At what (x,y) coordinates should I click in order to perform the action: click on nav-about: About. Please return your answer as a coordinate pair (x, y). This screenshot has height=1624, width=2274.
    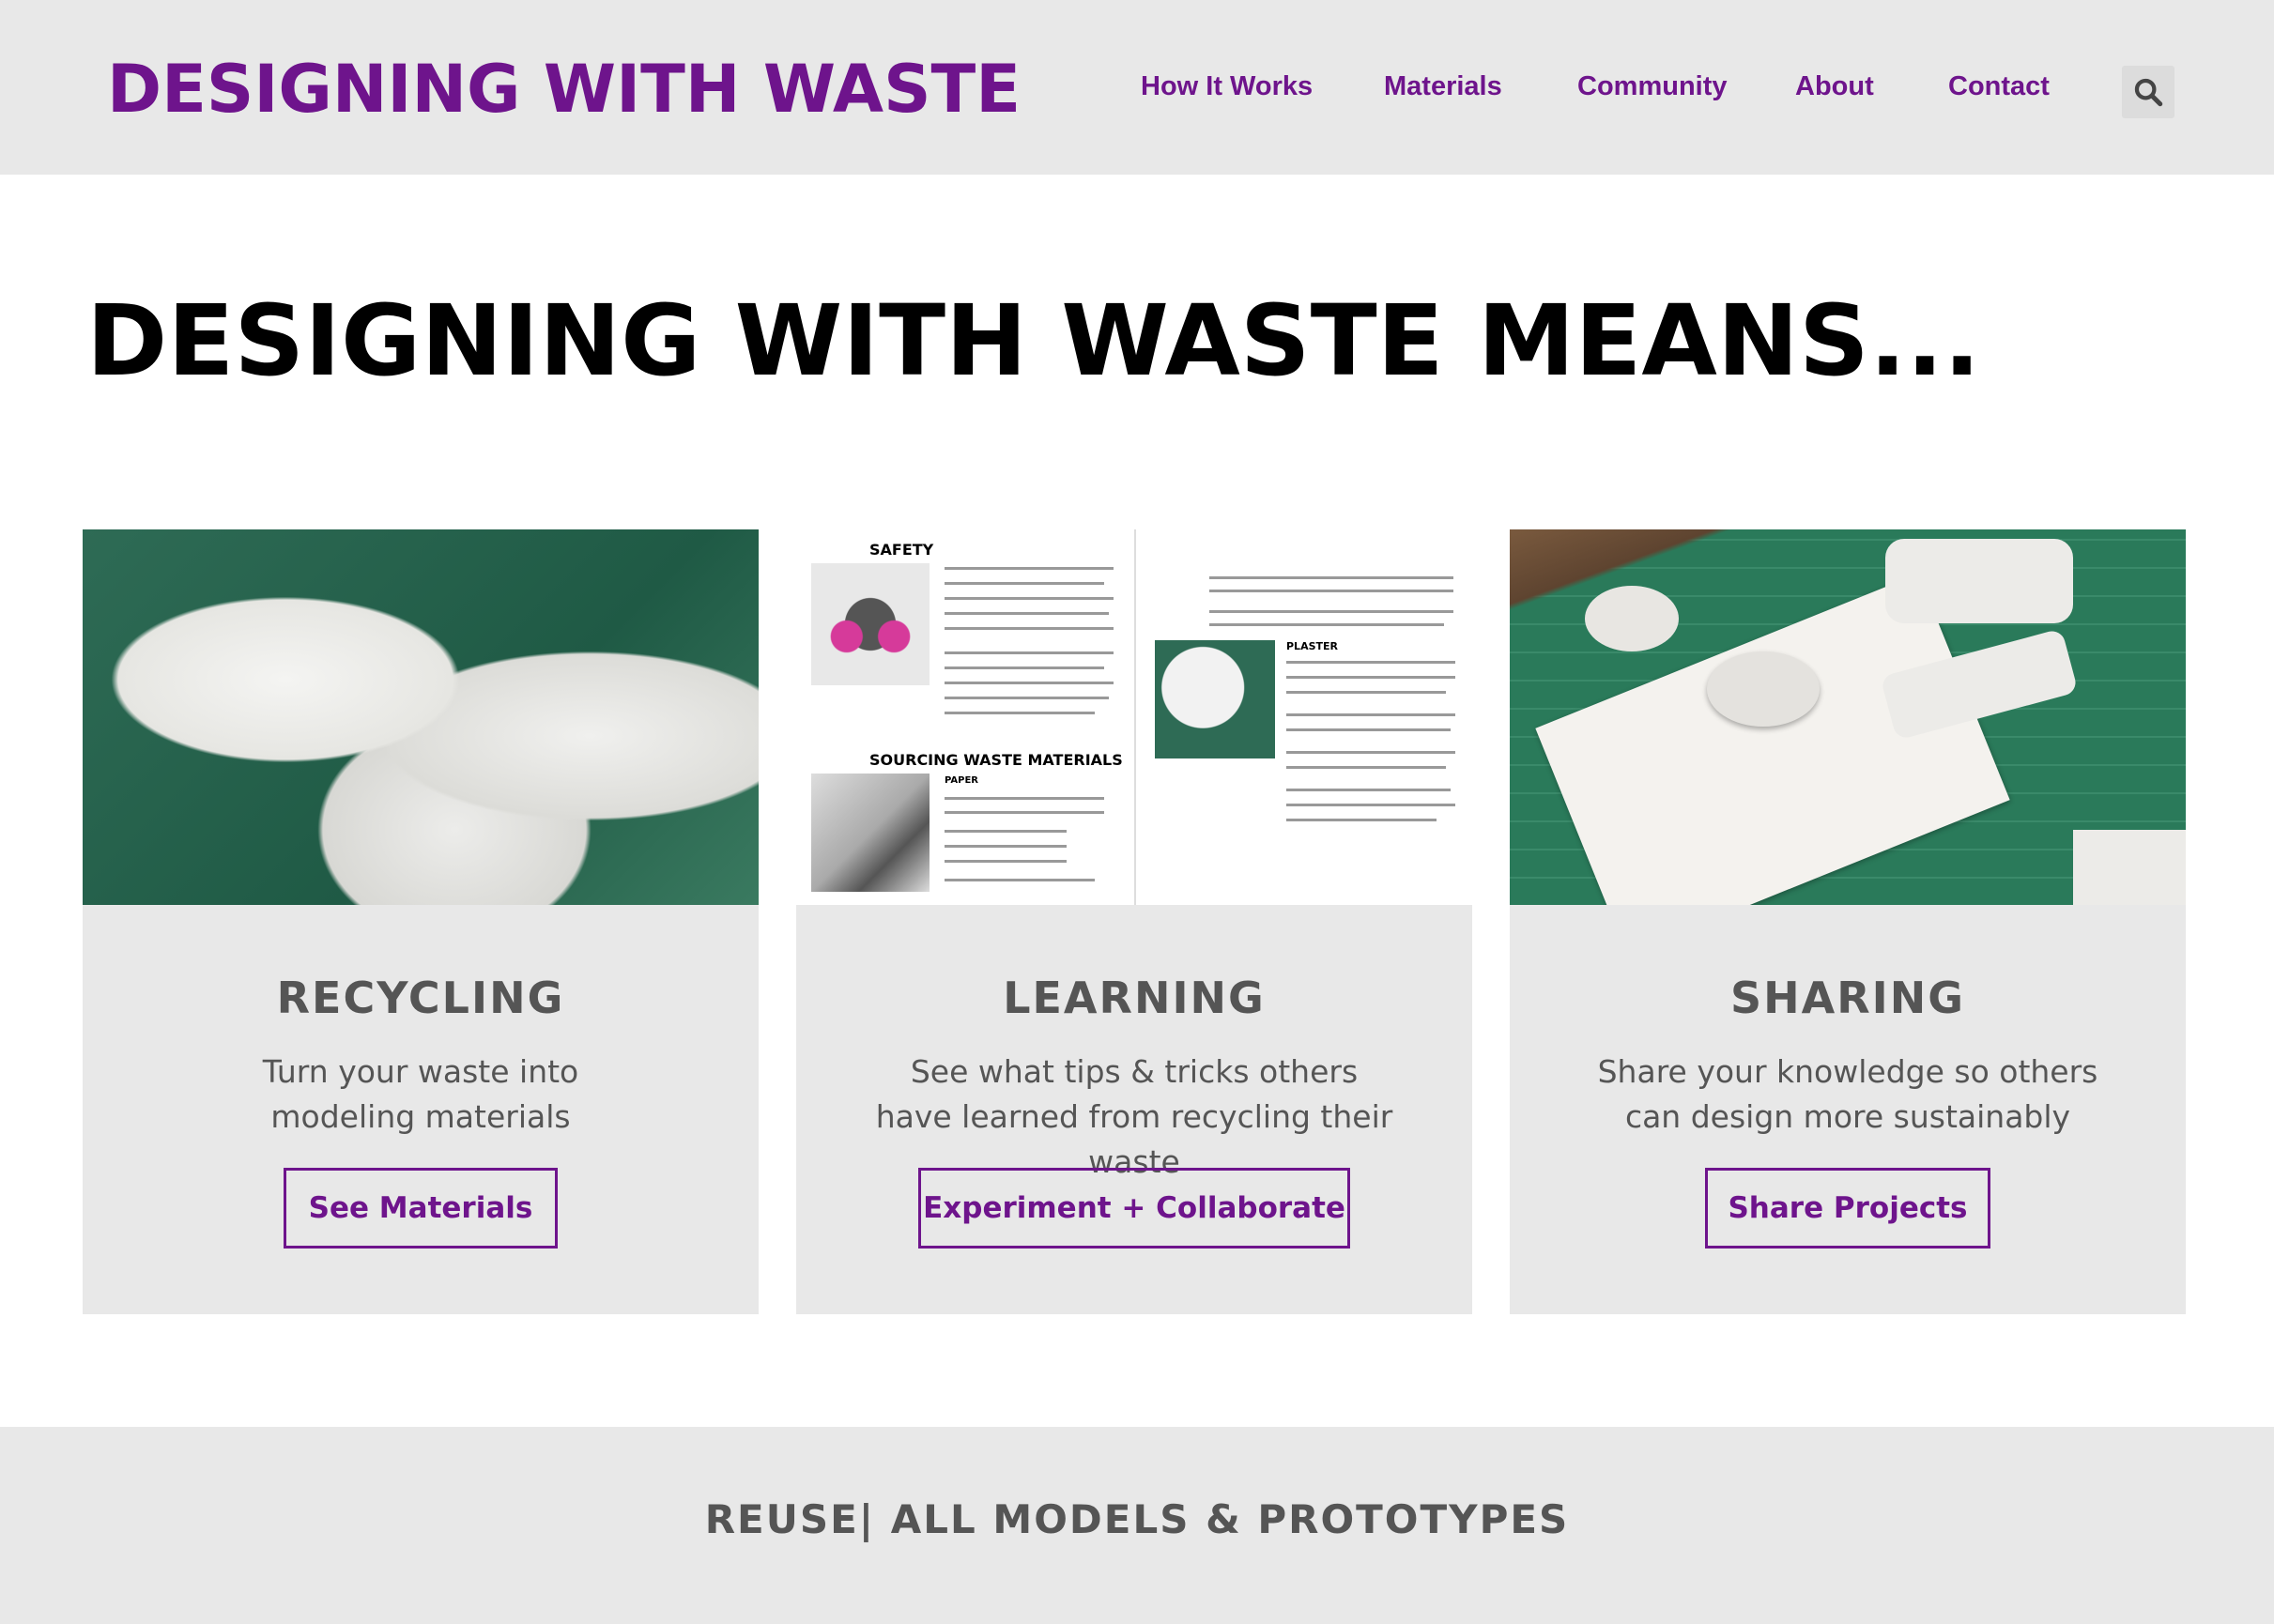
    Looking at the image, I should click on (1834, 86).